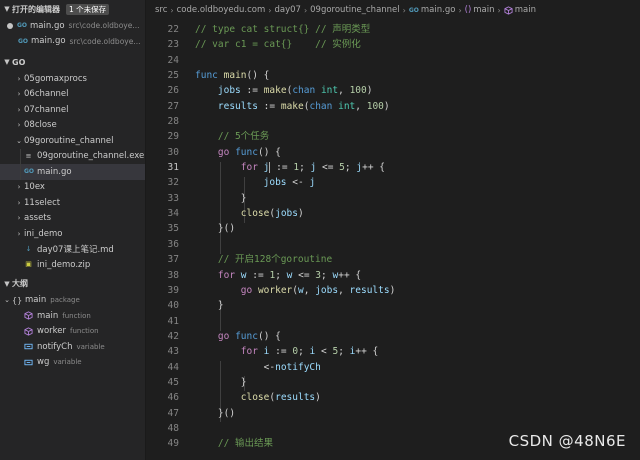 The height and width of the screenshot is (460, 640). Describe the element at coordinates (65, 300) in the screenshot. I see `outline-kind: package` at that location.